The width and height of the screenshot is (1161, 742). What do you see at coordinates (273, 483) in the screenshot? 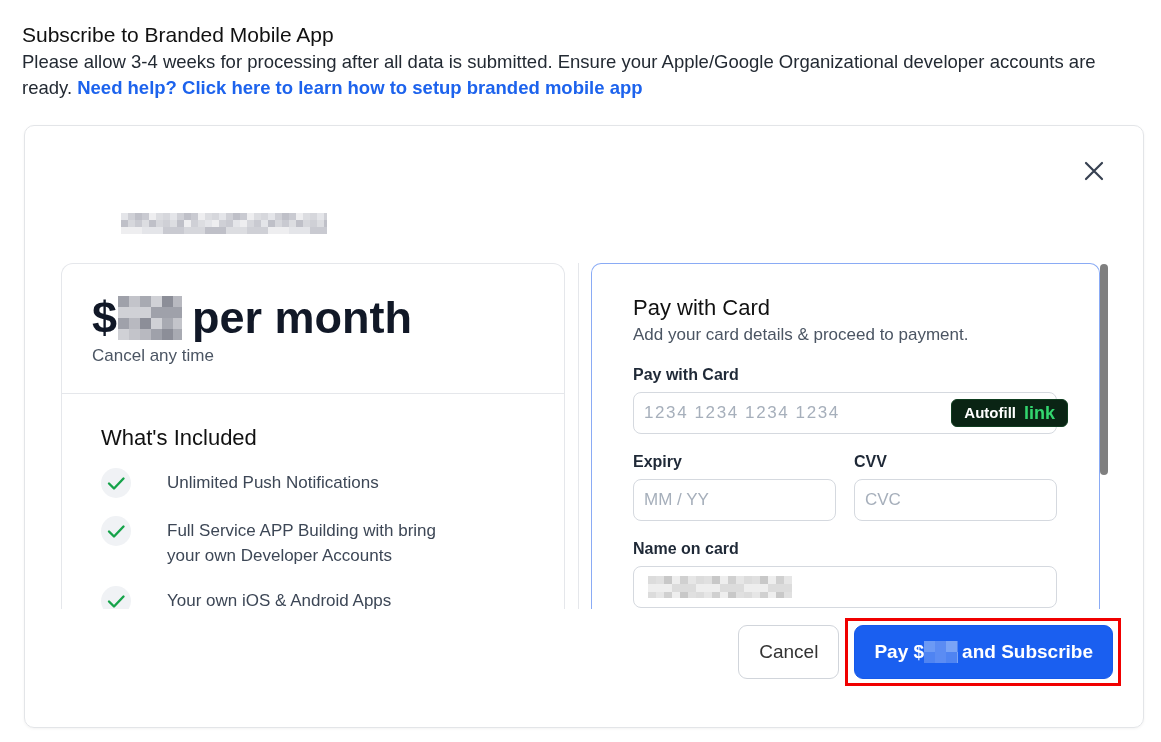
I see `feature-text: Unlimited Push Notifications` at bounding box center [273, 483].